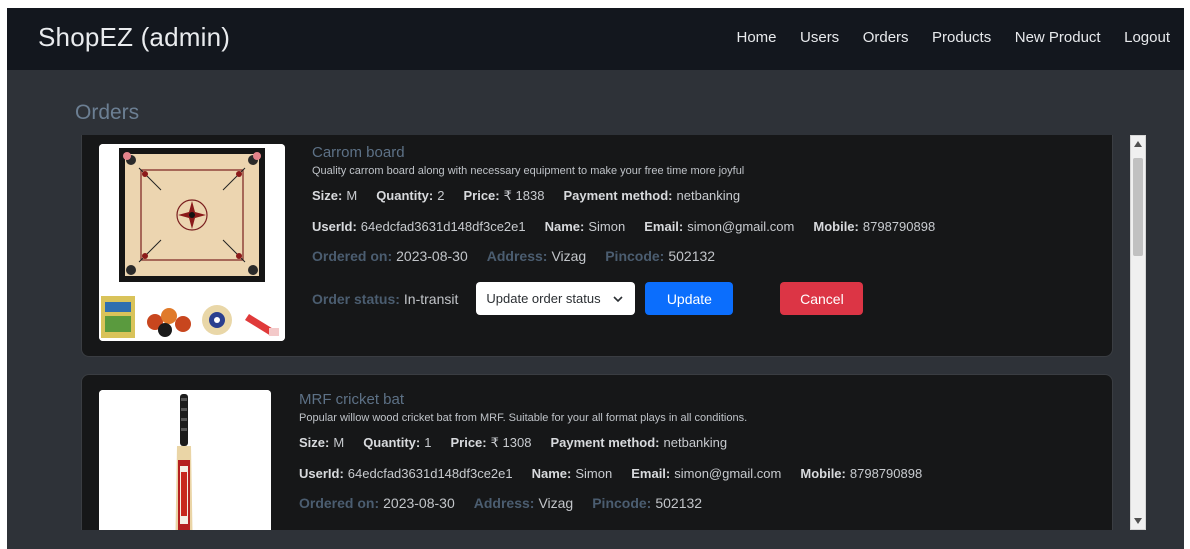  What do you see at coordinates (819, 37) in the screenshot?
I see `nav-link-users: Users` at bounding box center [819, 37].